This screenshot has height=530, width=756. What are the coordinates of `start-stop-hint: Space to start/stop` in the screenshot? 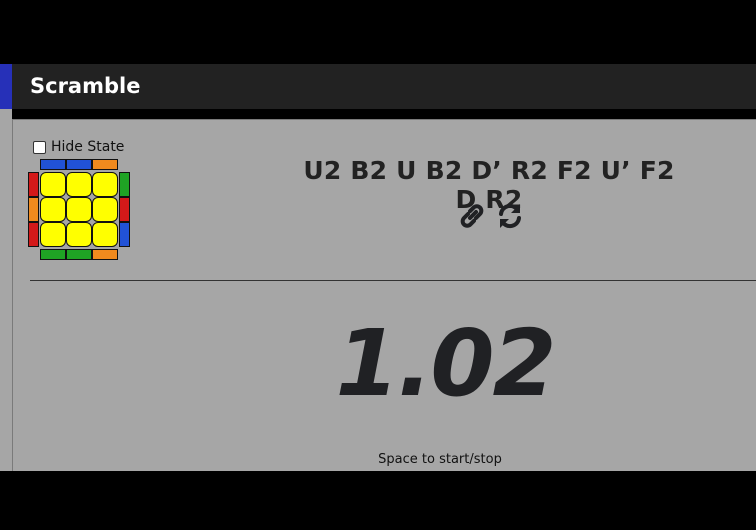 It's located at (440, 459).